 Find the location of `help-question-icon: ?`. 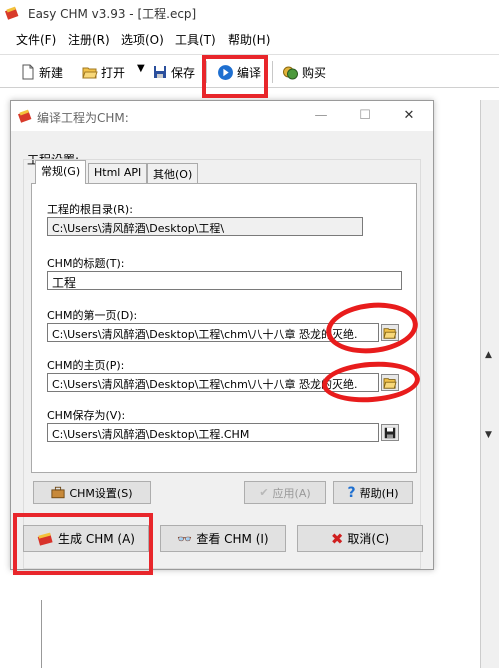

help-question-icon: ? is located at coordinates (351, 492).